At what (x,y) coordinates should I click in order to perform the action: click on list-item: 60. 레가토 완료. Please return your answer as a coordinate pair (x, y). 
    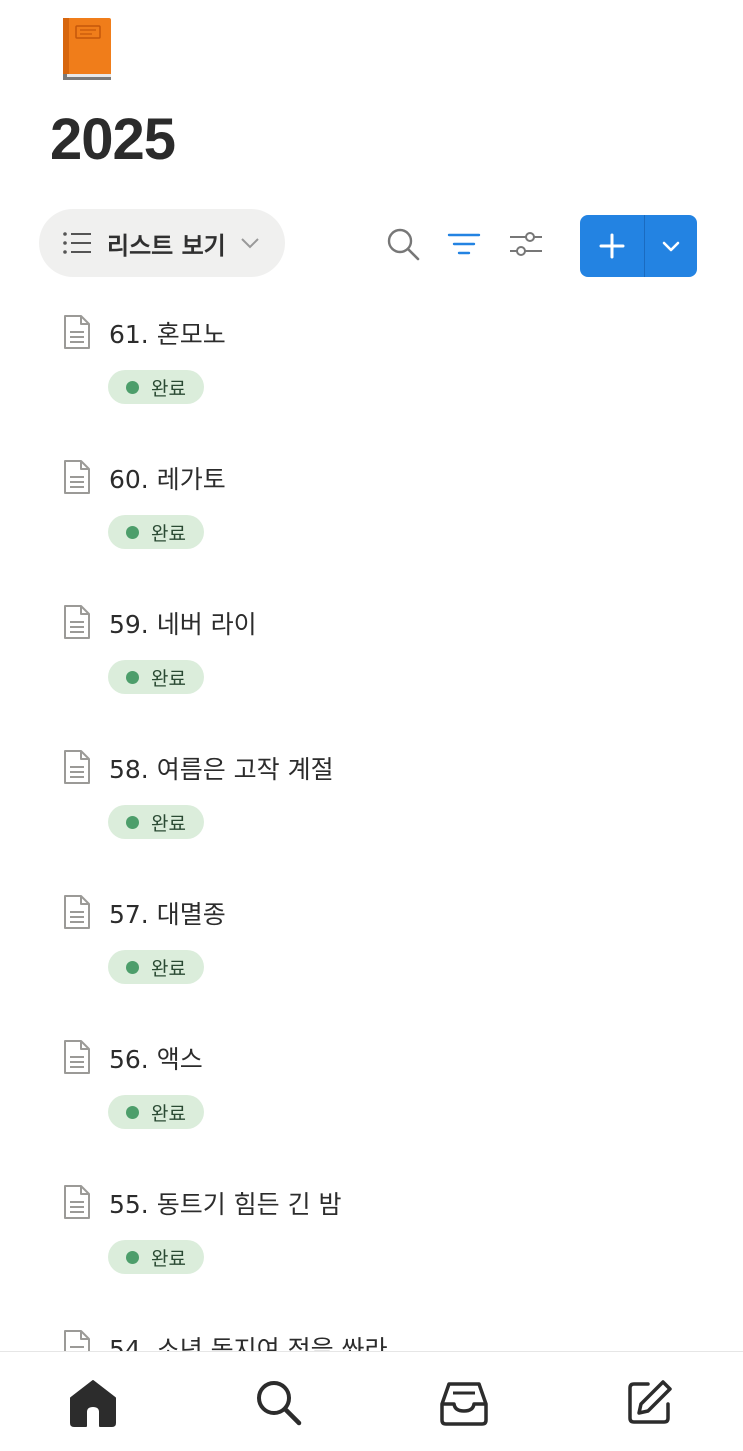
    Looking at the image, I should click on (371, 529).